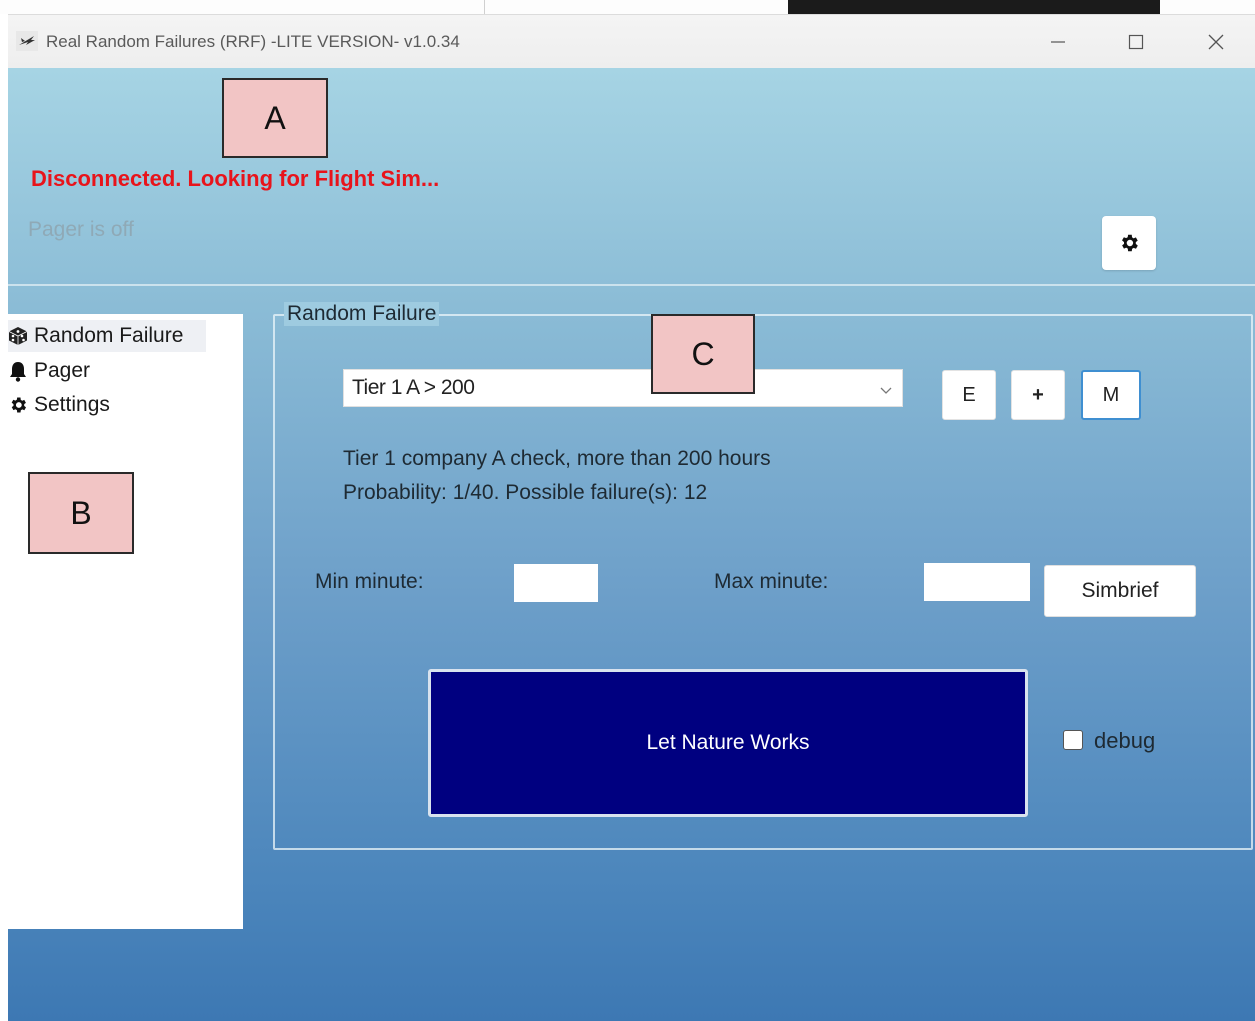 This screenshot has width=1255, height=1021. What do you see at coordinates (886, 388) in the screenshot?
I see `chevron-down-icon` at bounding box center [886, 388].